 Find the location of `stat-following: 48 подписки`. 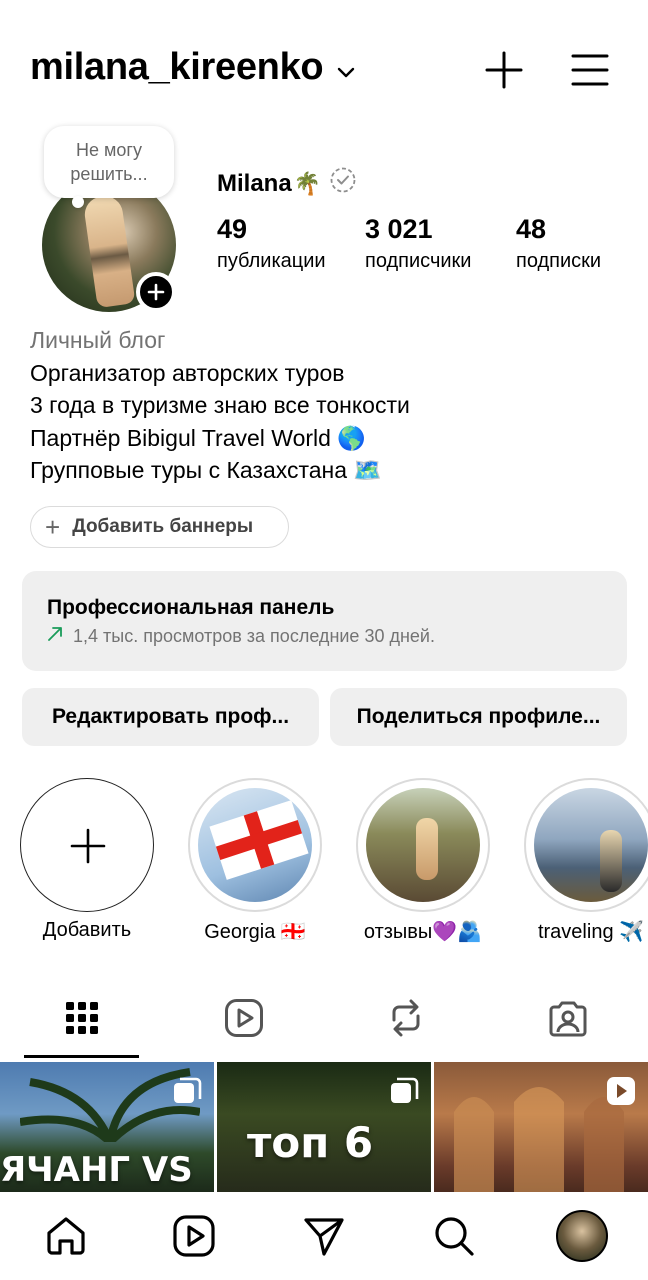

stat-following: 48 подписки is located at coordinates (558, 244).